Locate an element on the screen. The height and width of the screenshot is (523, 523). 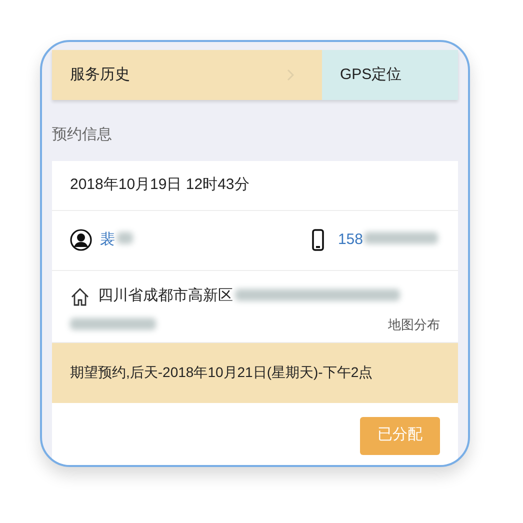
contact-name: 裴 is located at coordinates (107, 240).